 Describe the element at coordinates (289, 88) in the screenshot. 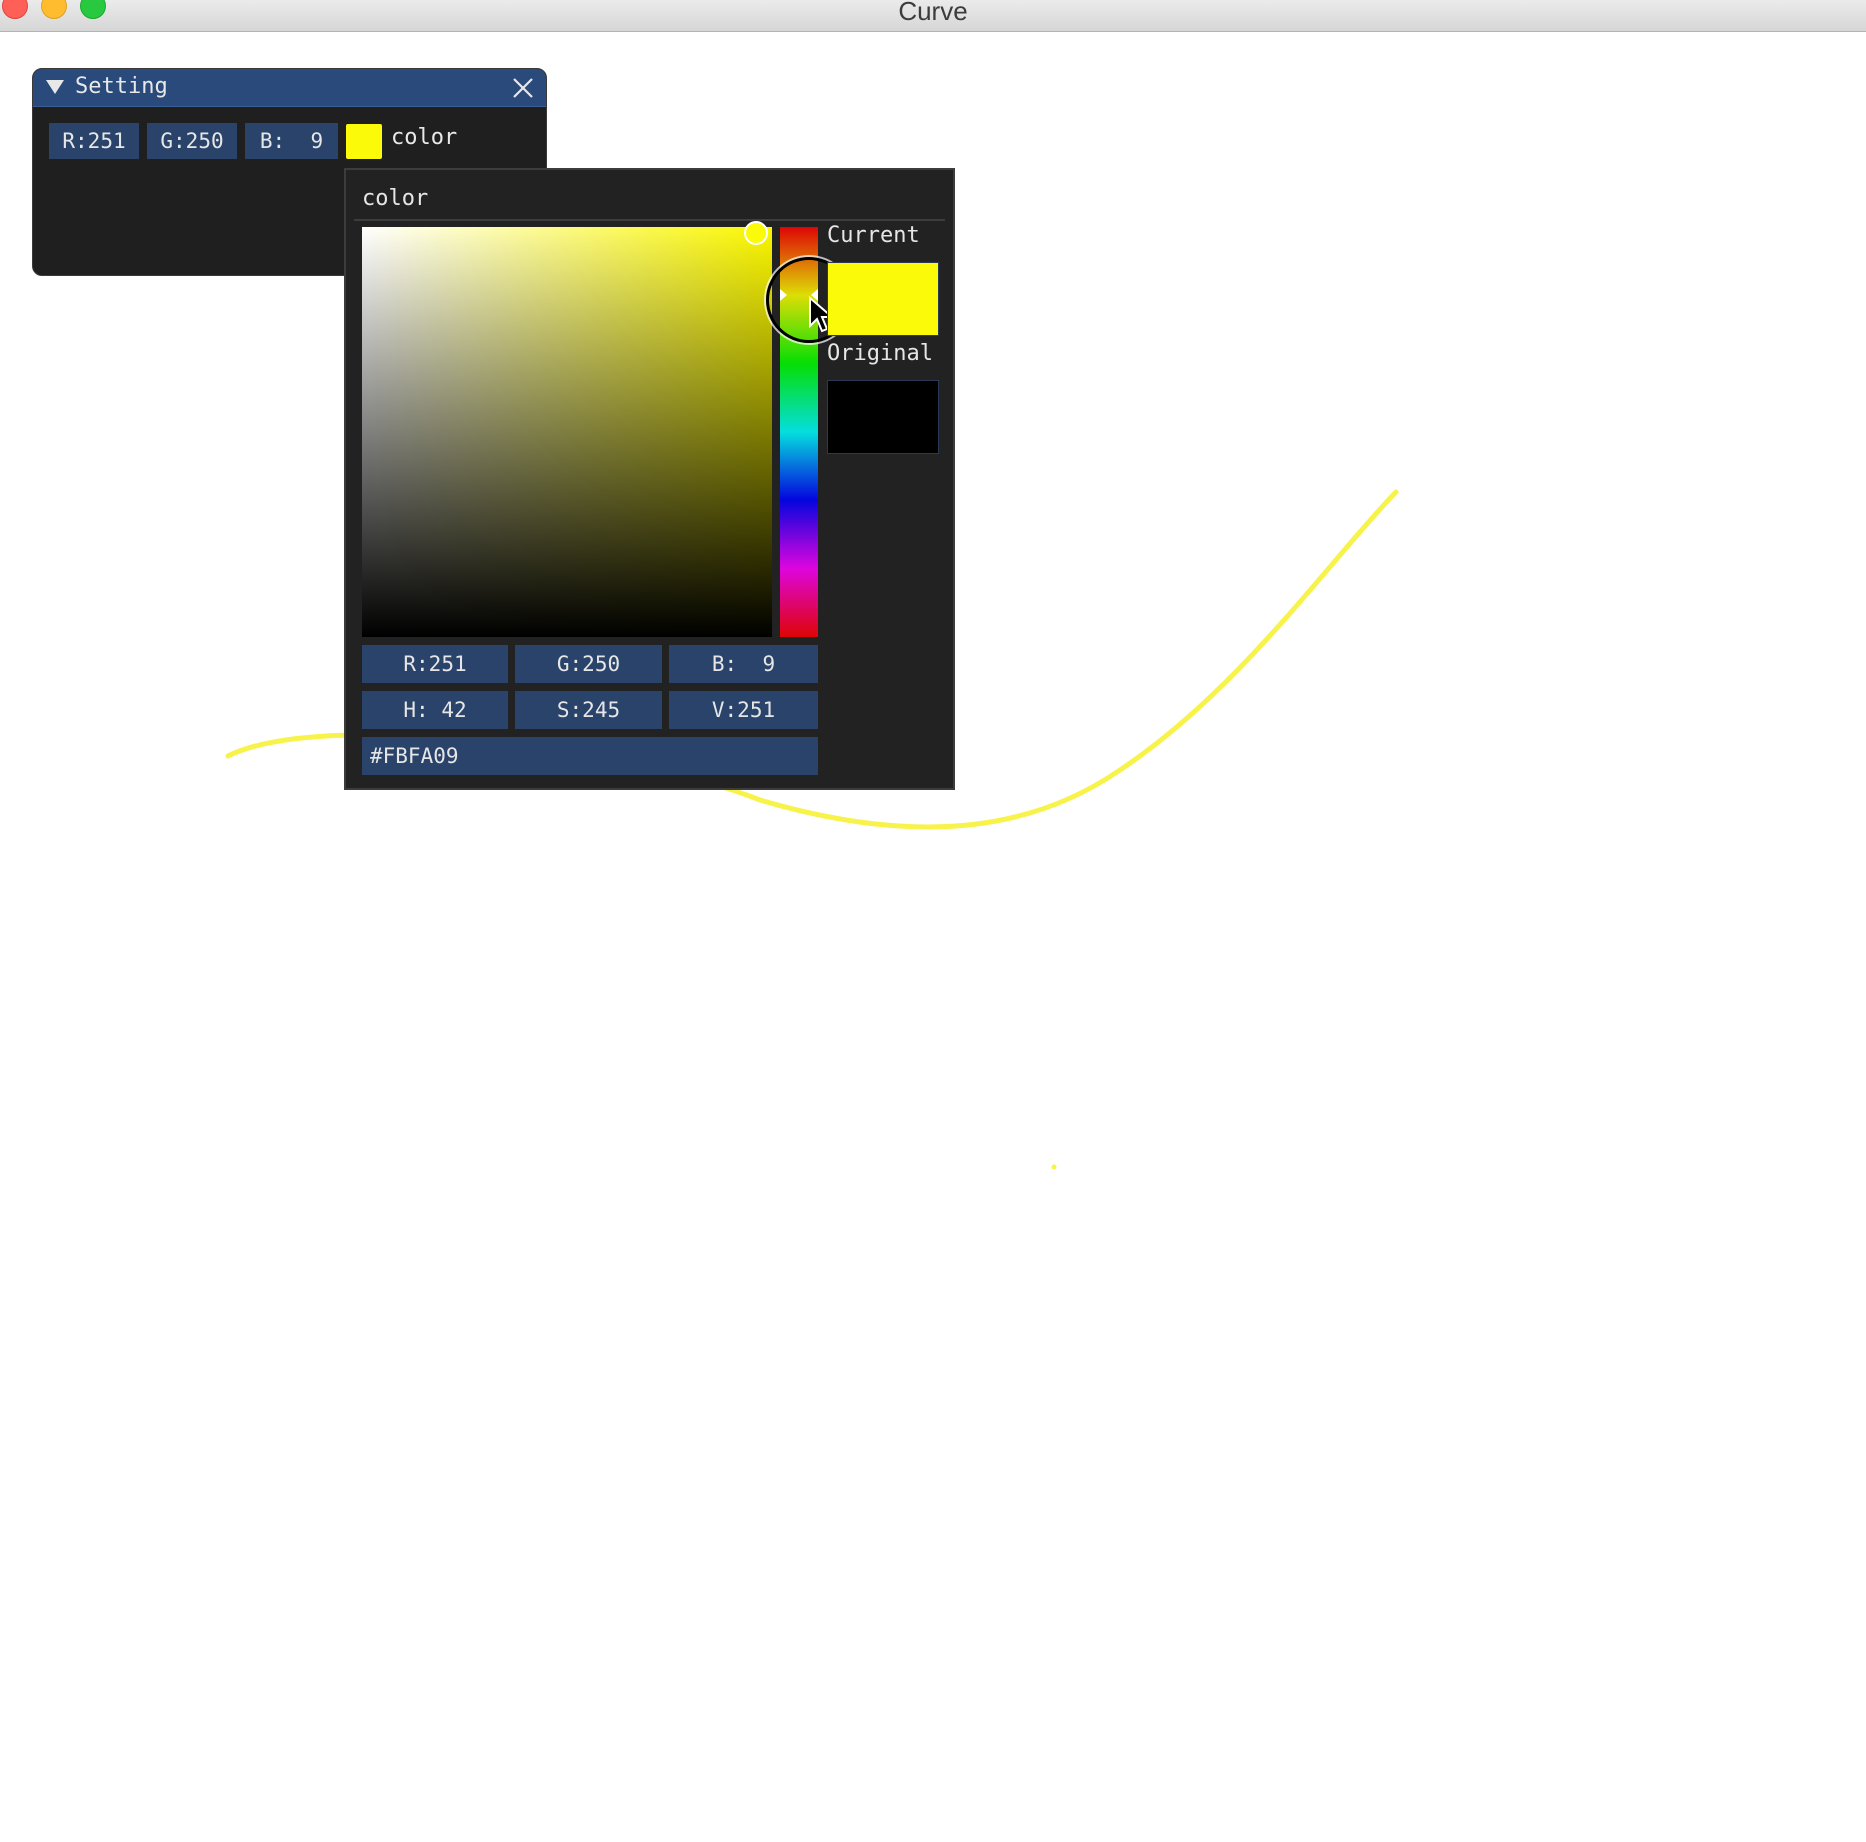

I see `setting-title-bar: Setting` at that location.